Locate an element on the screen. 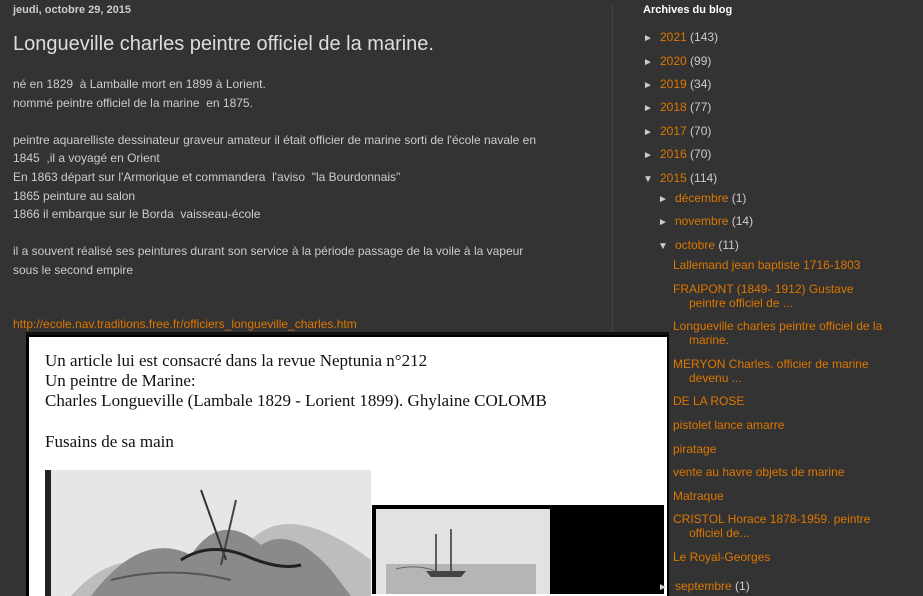 The height and width of the screenshot is (596, 923). post-link-line: MERYON Charles. officier de marine is located at coordinates (771, 364).